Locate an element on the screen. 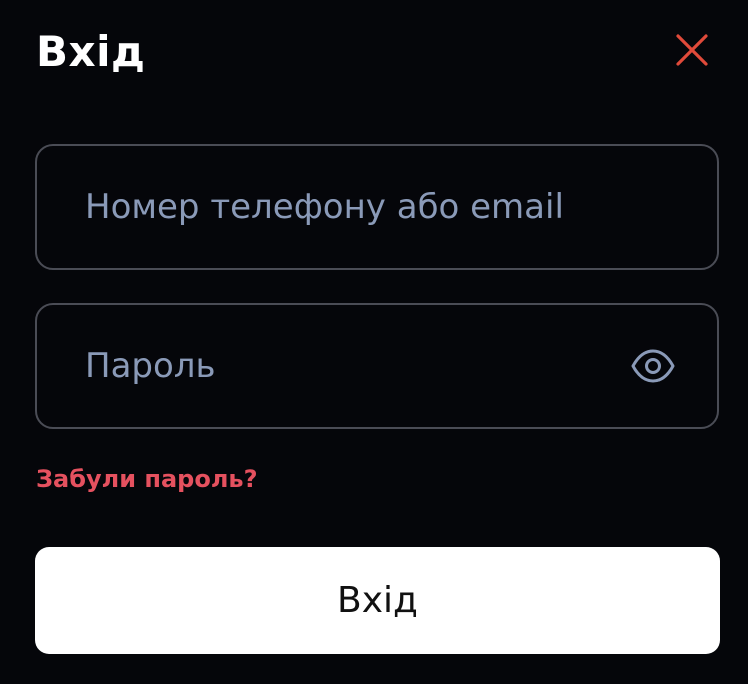 This screenshot has width=748, height=684. password-input is located at coordinates (330, 366).